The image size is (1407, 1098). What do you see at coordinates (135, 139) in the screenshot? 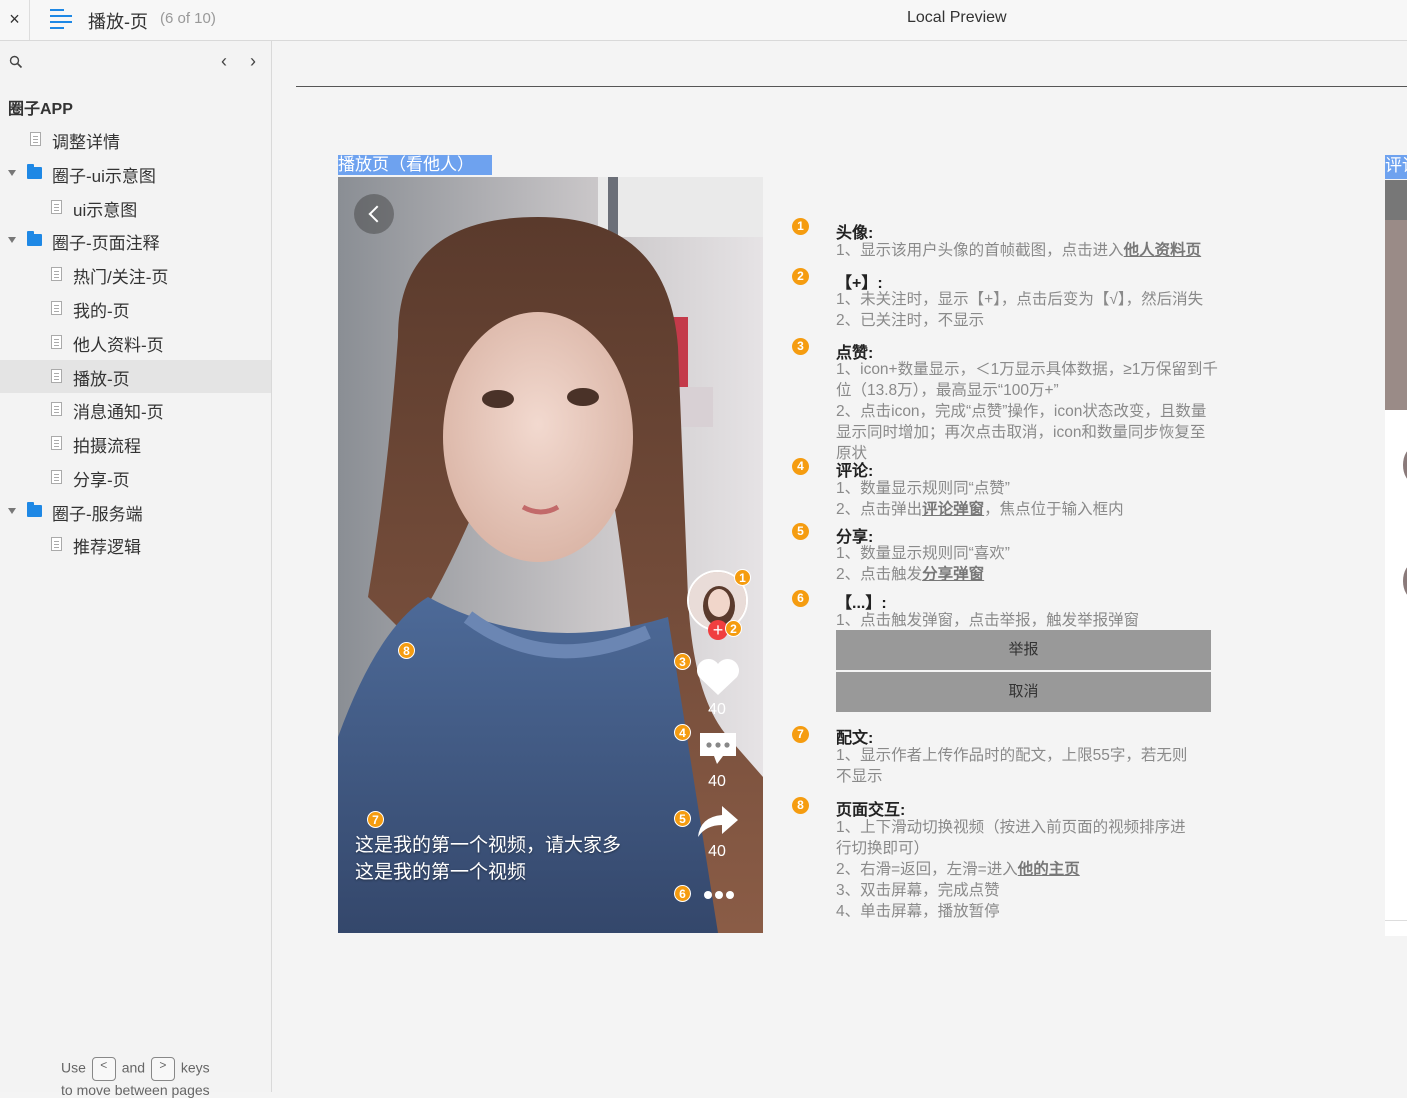
I see `sidebar-item: 调整详情` at bounding box center [135, 139].